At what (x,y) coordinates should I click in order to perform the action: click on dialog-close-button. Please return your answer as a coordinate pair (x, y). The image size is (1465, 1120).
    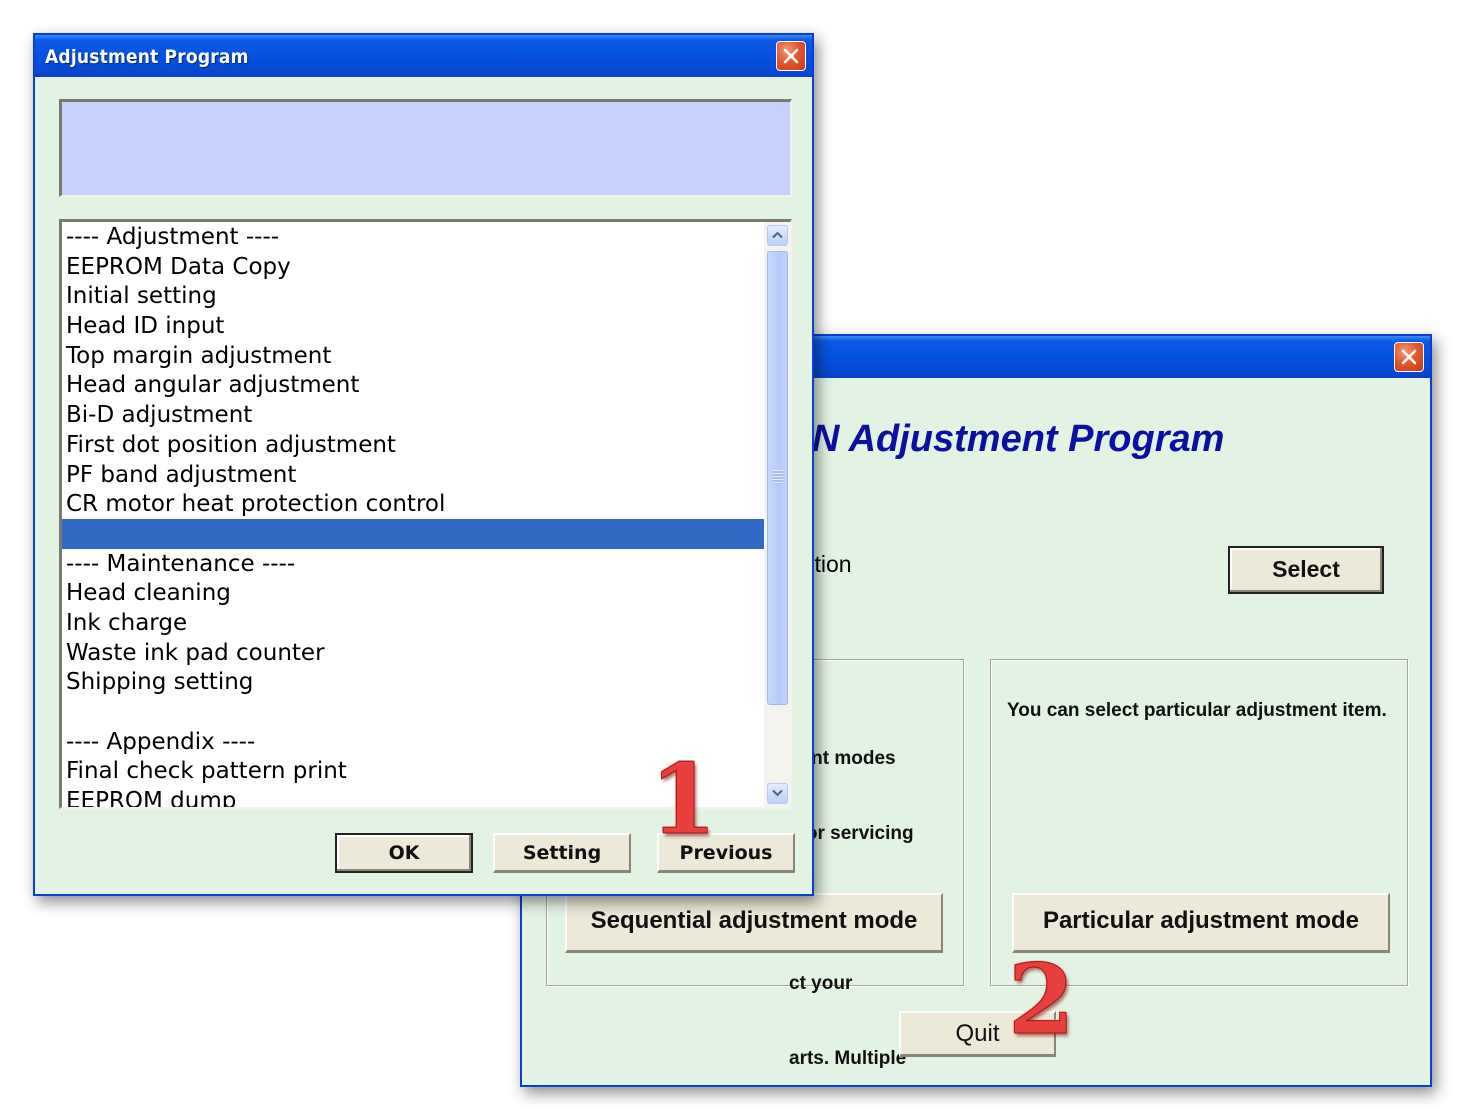
    Looking at the image, I should click on (791, 56).